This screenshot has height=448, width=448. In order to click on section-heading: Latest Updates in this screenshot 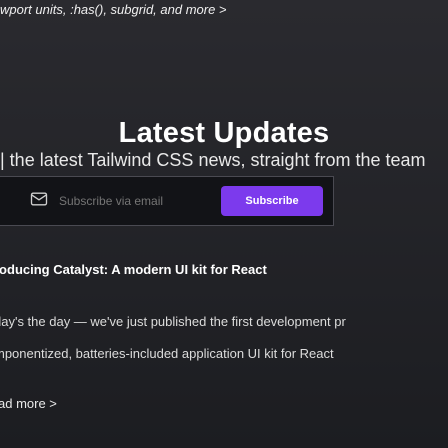, I will do `click(224, 133)`.